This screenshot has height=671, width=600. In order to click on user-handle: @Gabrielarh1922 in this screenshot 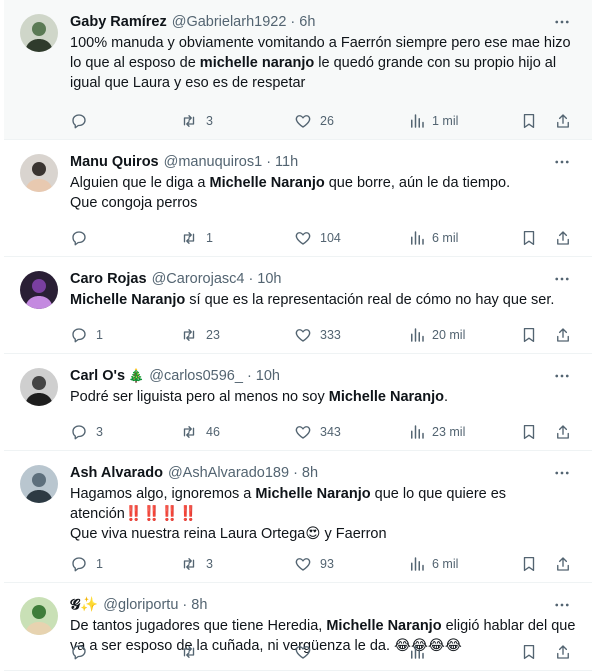, I will do `click(229, 22)`.